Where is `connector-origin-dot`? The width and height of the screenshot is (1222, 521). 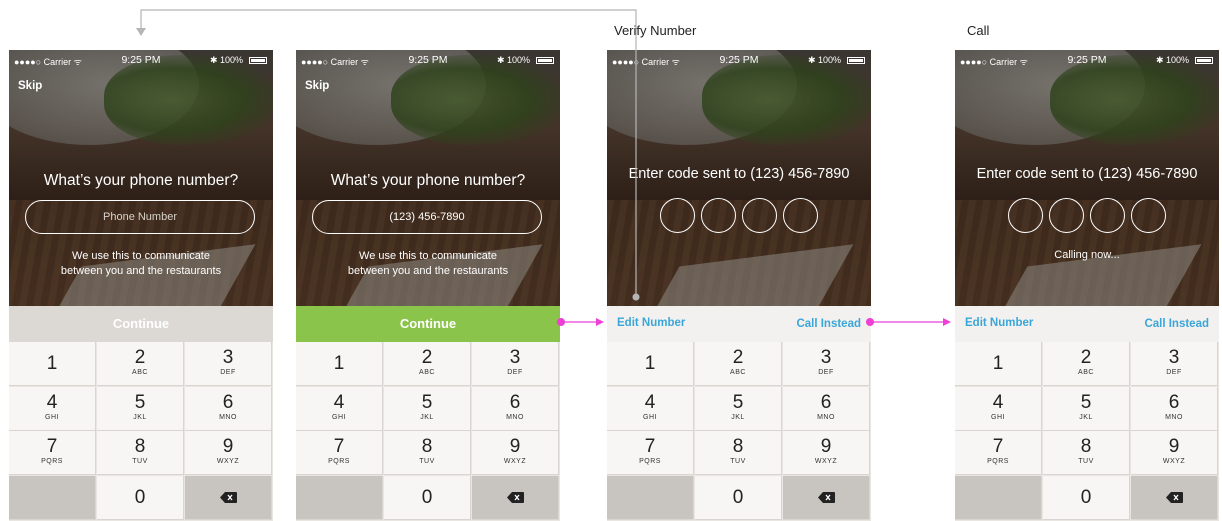
connector-origin-dot is located at coordinates (636, 297).